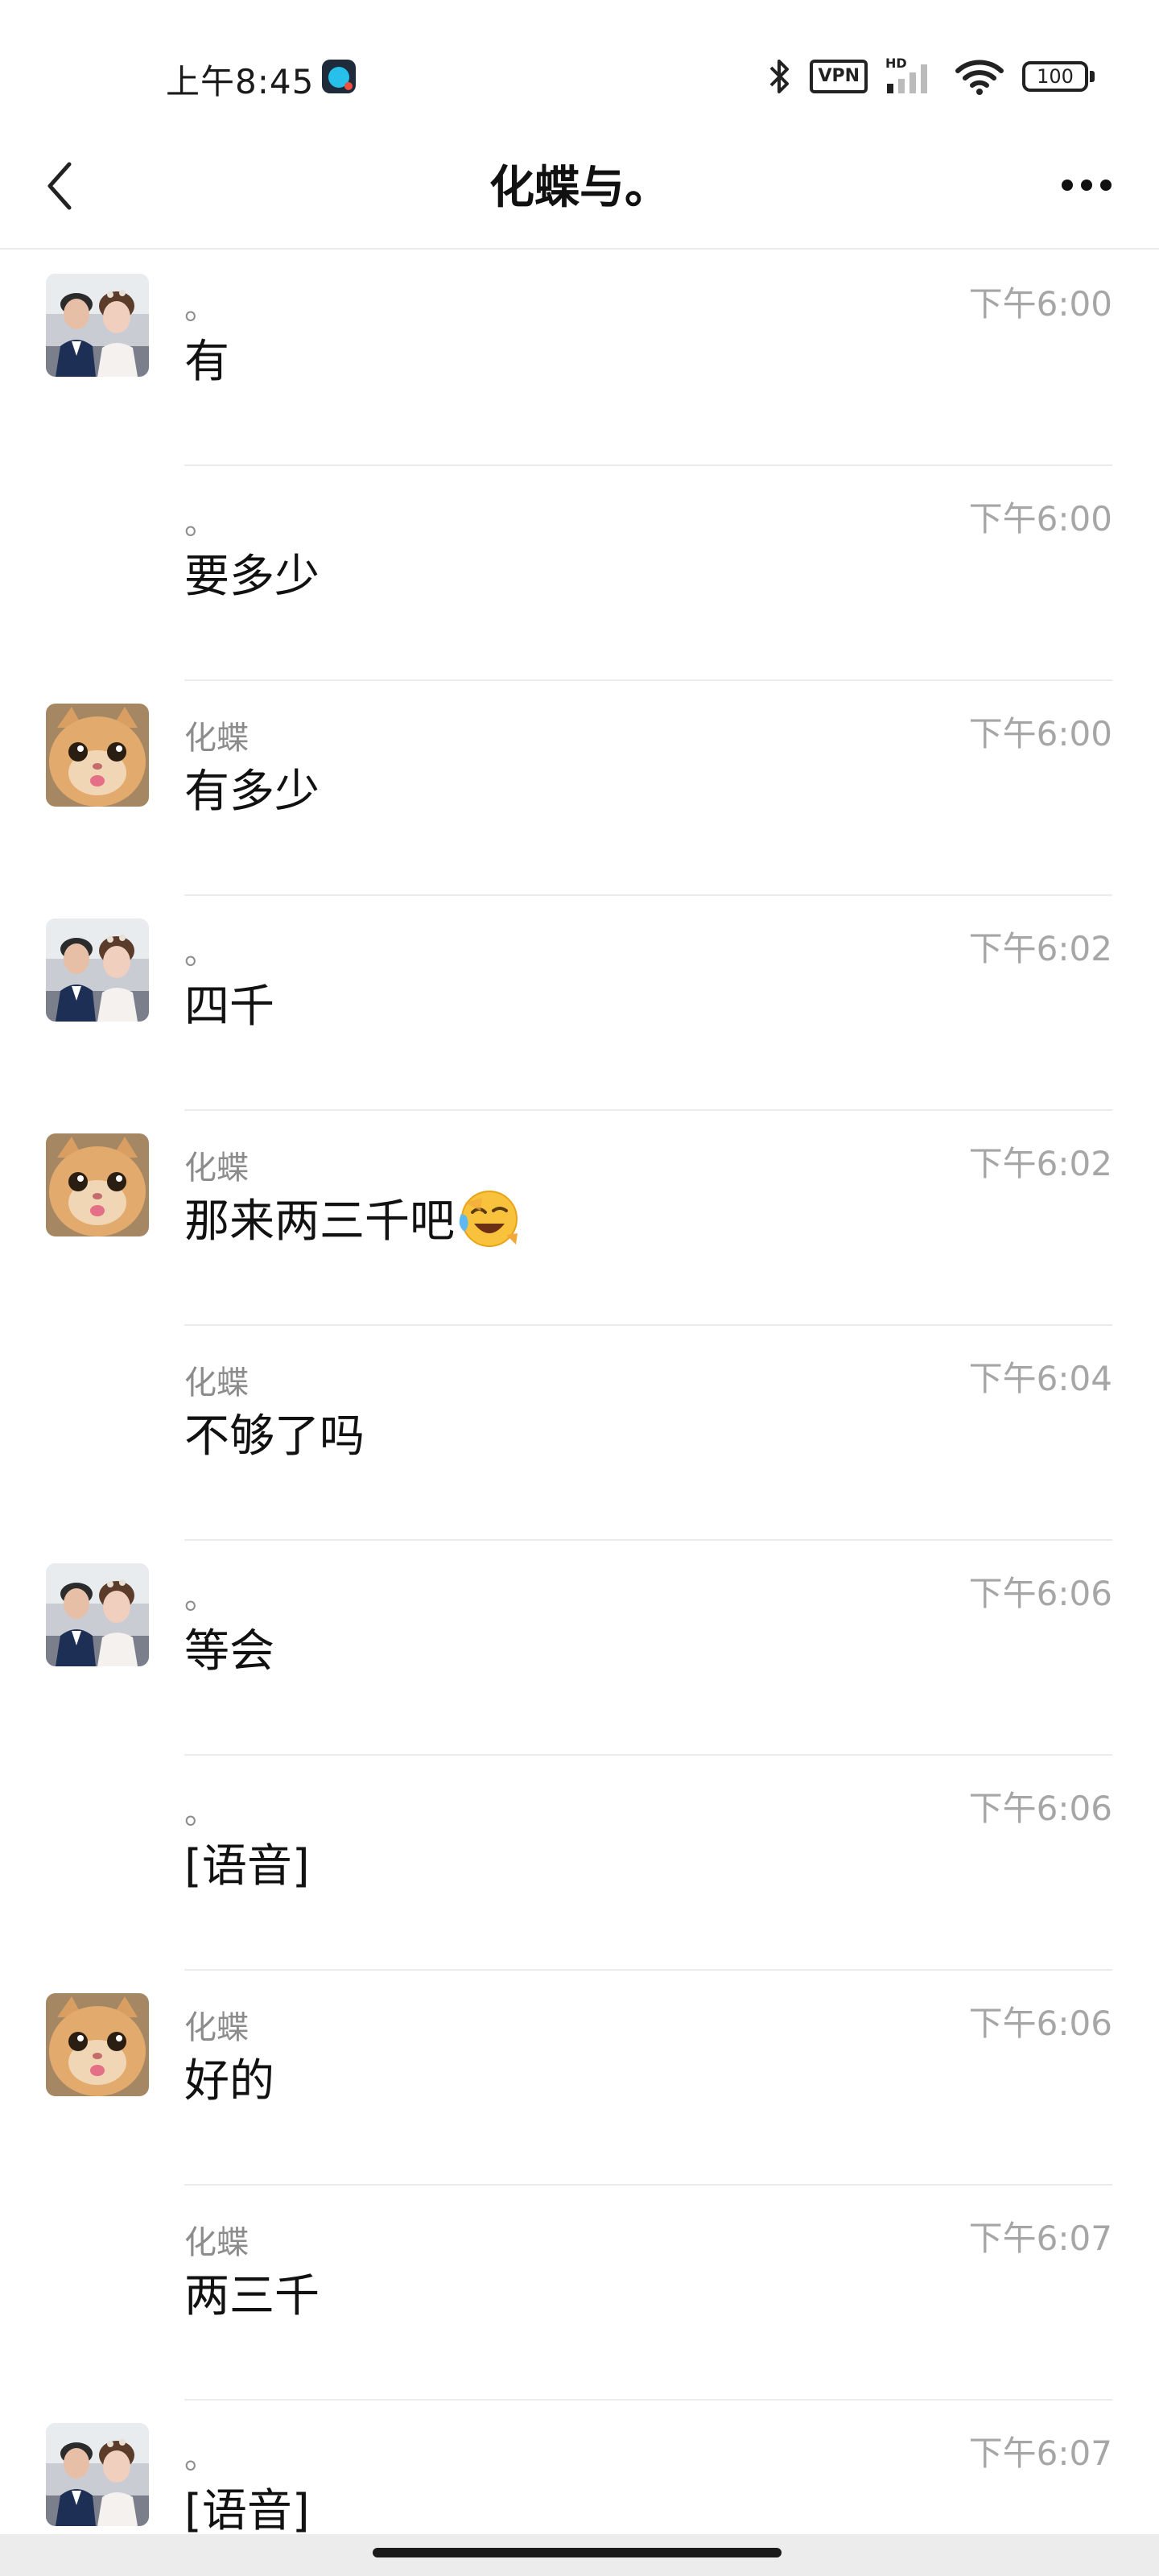 The width and height of the screenshot is (1159, 2576). Describe the element at coordinates (780, 76) in the screenshot. I see `bluetooth-icon` at that location.